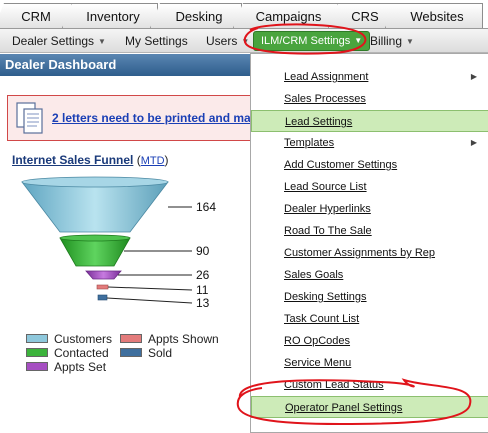 The width and height of the screenshot is (488, 433). Describe the element at coordinates (153, 118) in the screenshot. I see `letters-to-print-link: 2 letters need to be printed and mai` at that location.